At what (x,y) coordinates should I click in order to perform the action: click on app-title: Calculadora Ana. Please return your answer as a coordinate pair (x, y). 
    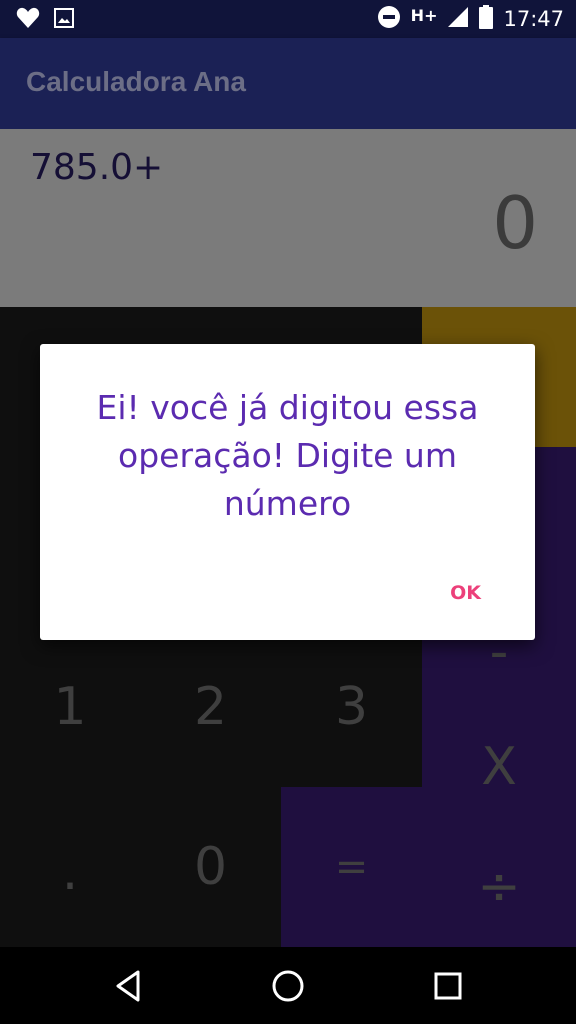
    Looking at the image, I should click on (136, 81).